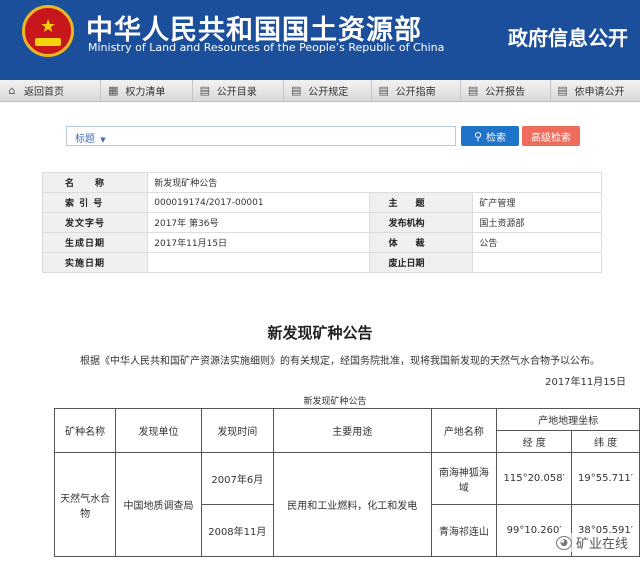 This screenshot has width=640, height=570. I want to click on table-cell: 南海神狐海域, so click(464, 478).